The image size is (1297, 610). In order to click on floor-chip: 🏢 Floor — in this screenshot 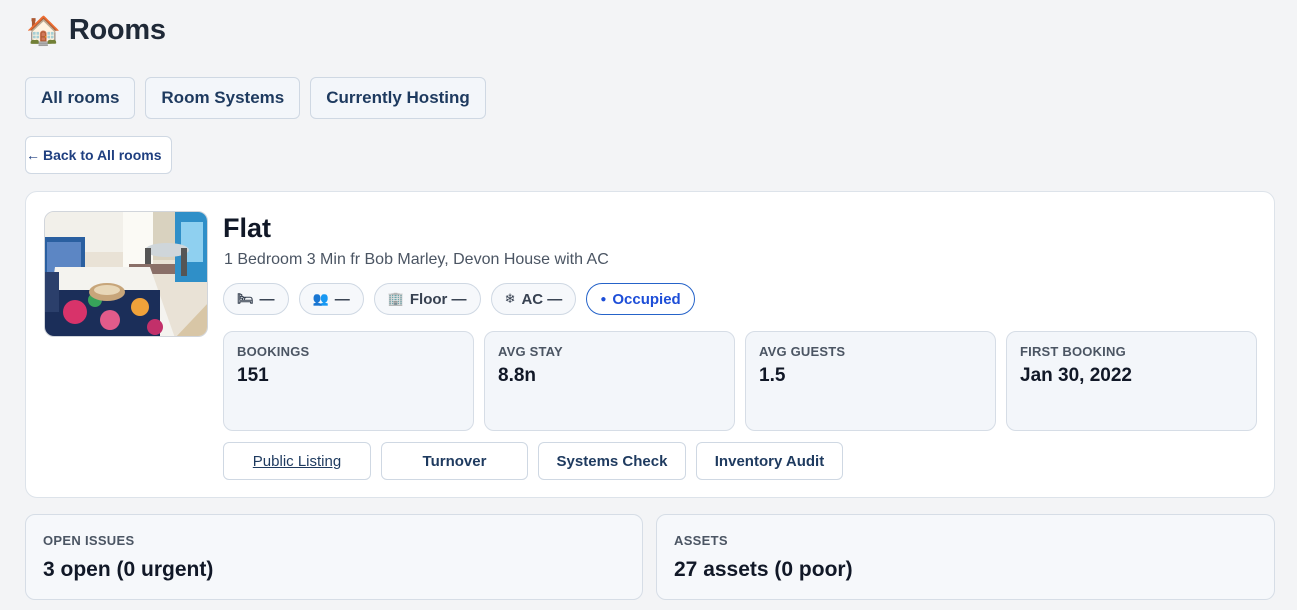, I will do `click(427, 299)`.